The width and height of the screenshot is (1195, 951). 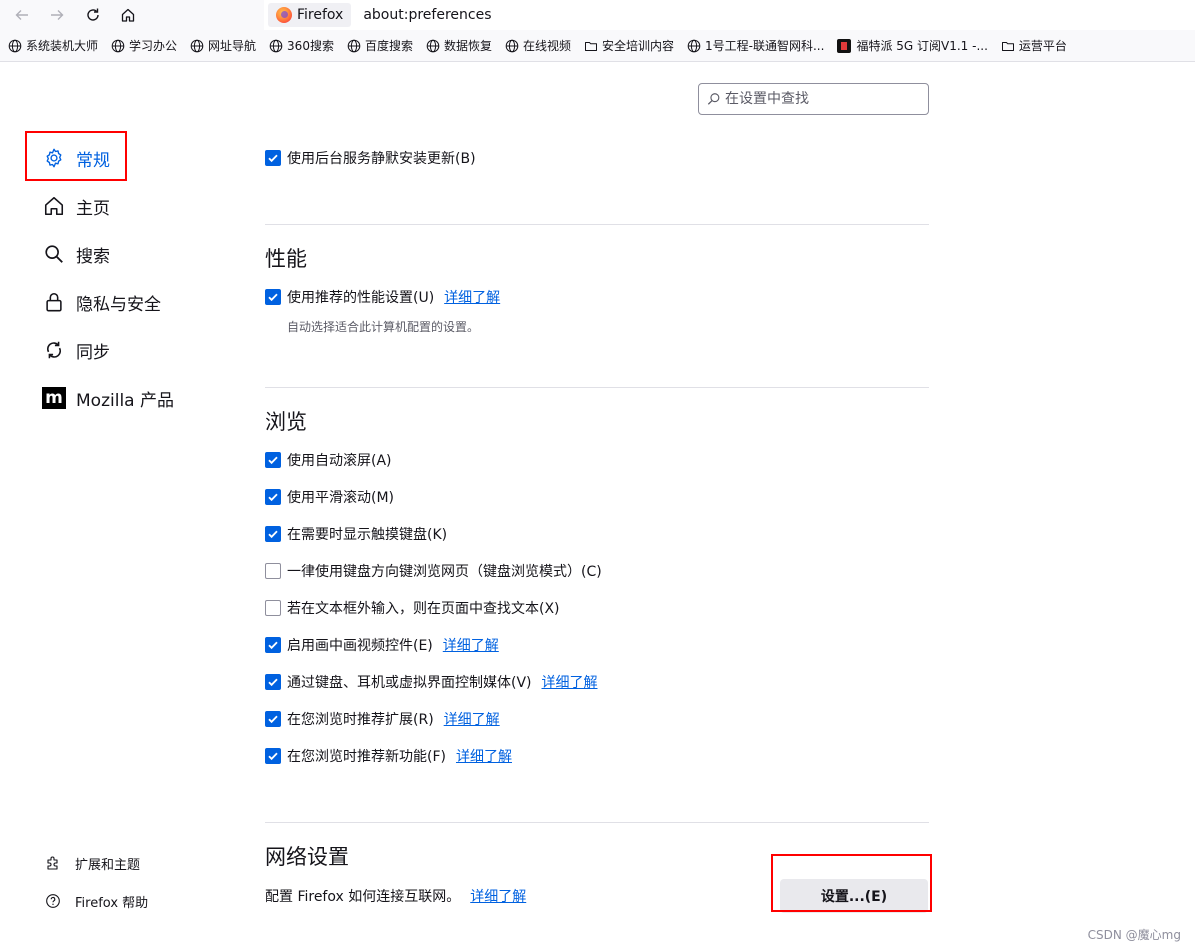 What do you see at coordinates (467, 46) in the screenshot?
I see `bookmark-label: 数据恢复` at bounding box center [467, 46].